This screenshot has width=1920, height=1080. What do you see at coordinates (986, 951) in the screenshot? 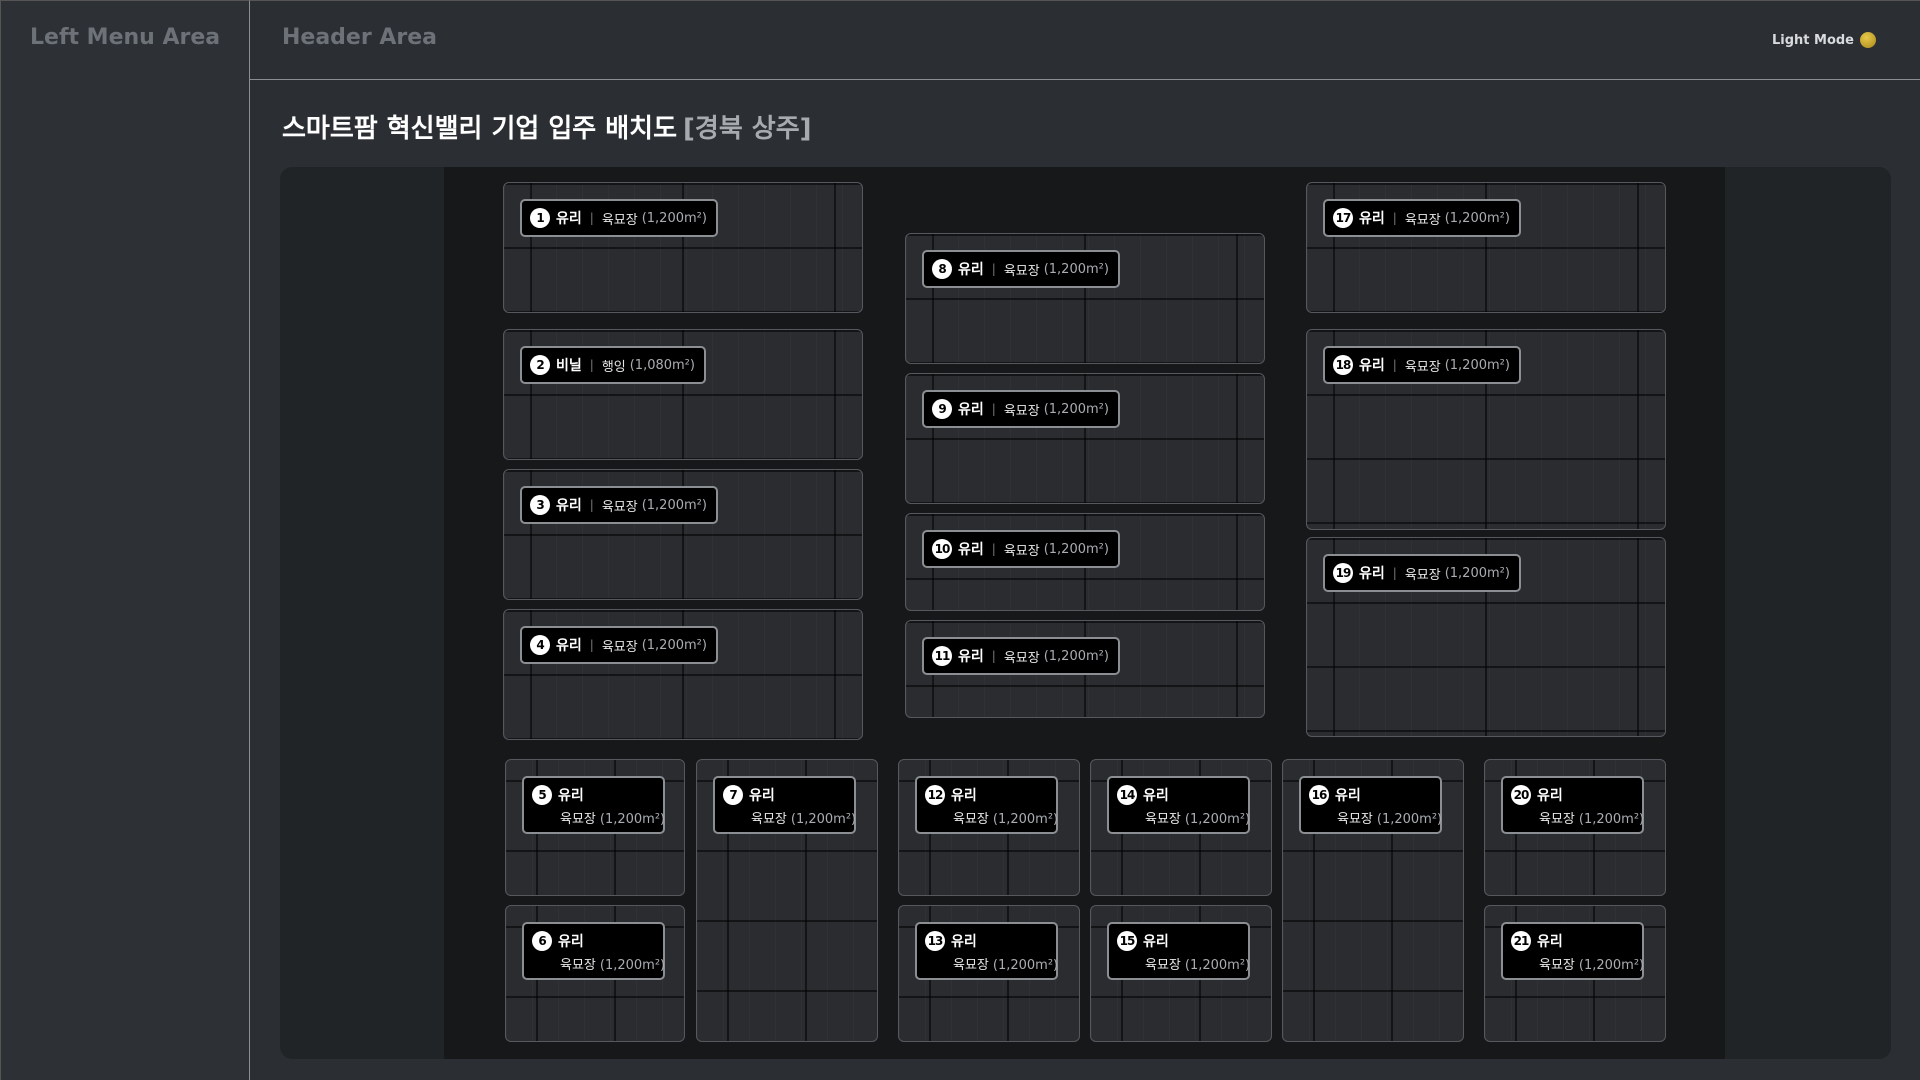
I see `plot-label: 13 유리 육묘장 (1,200m²)` at bounding box center [986, 951].